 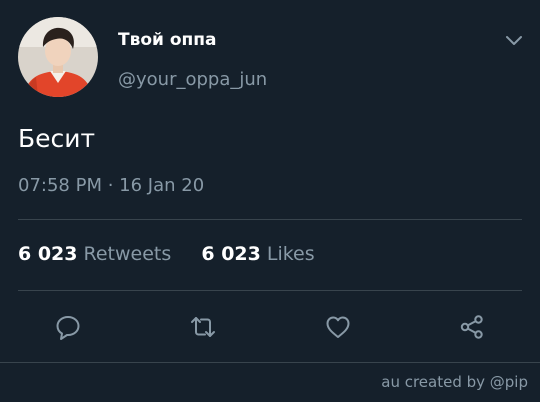 I want to click on retweet-icon, so click(x=203, y=327).